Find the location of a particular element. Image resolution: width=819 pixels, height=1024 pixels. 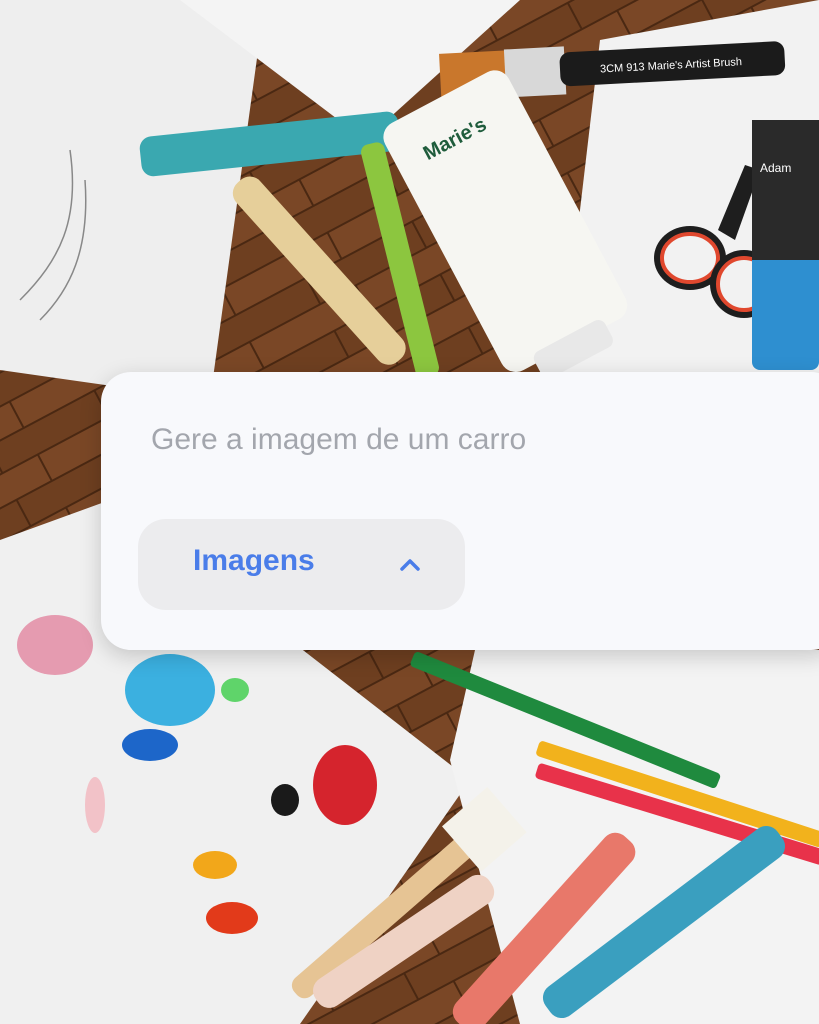

chevron-up-icon is located at coordinates (410, 565).